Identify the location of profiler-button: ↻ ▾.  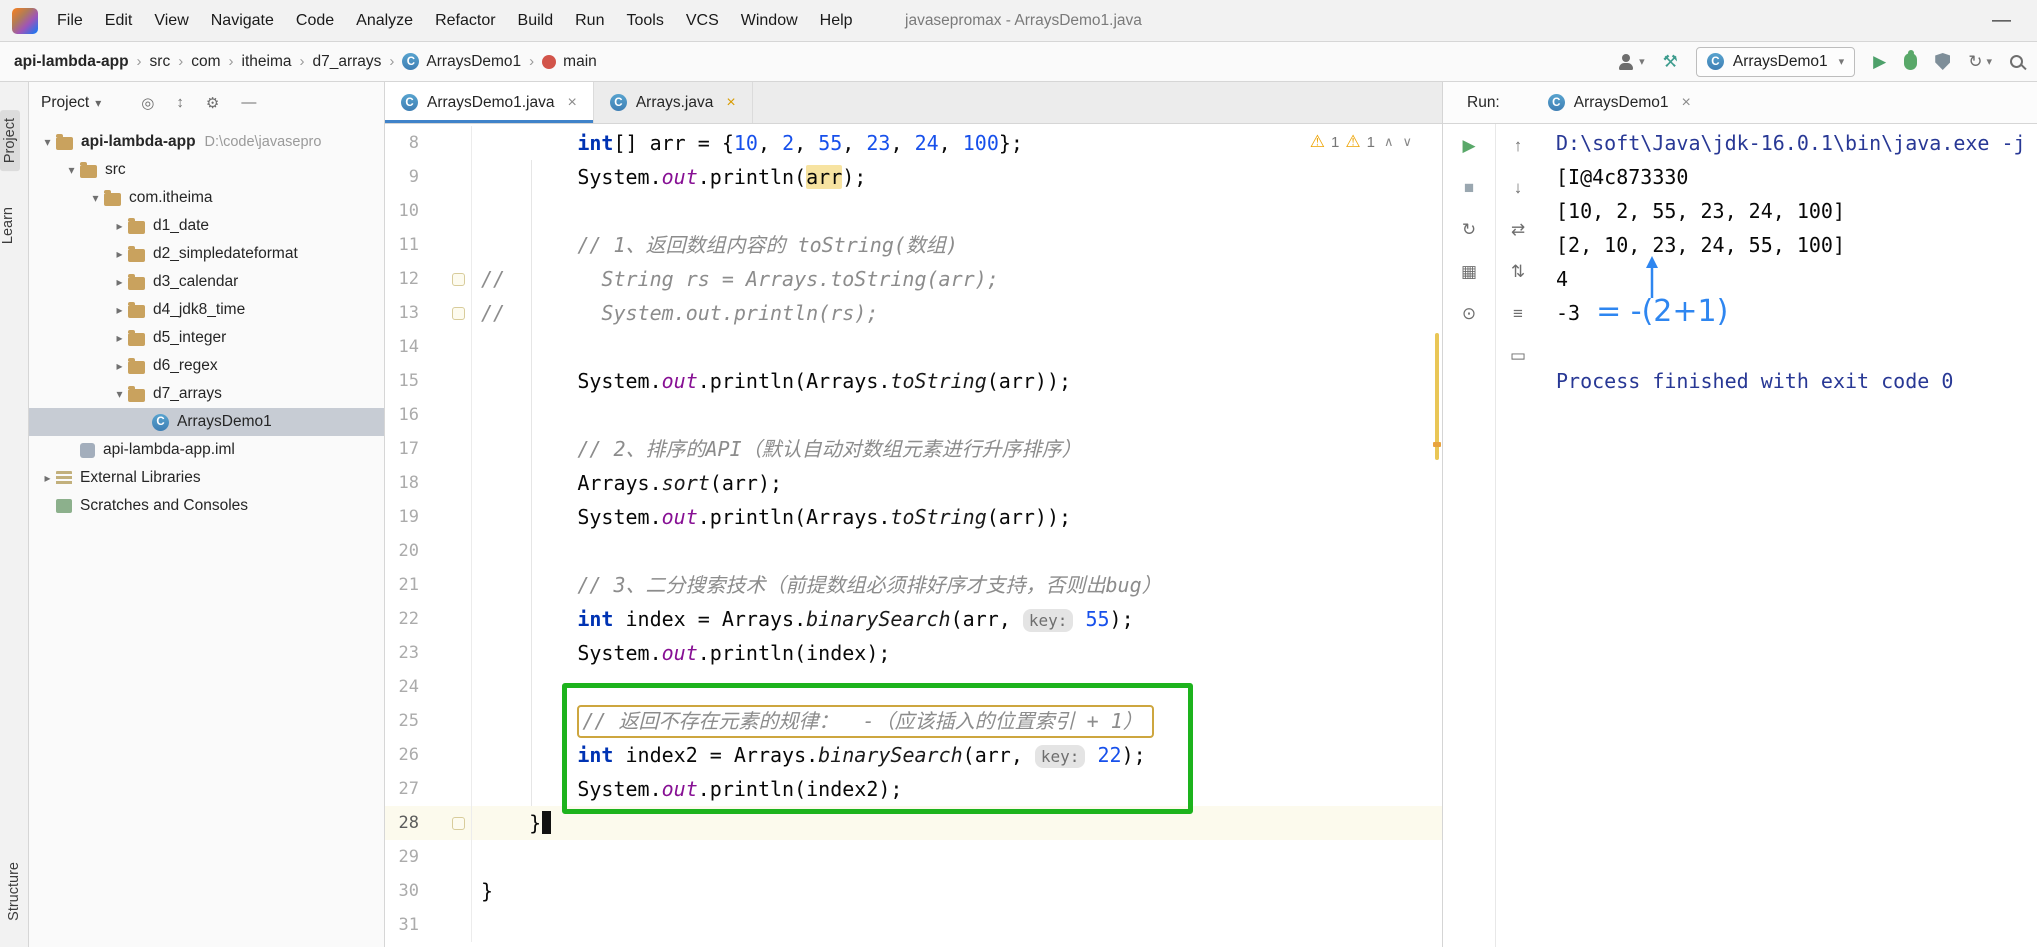
(1980, 62).